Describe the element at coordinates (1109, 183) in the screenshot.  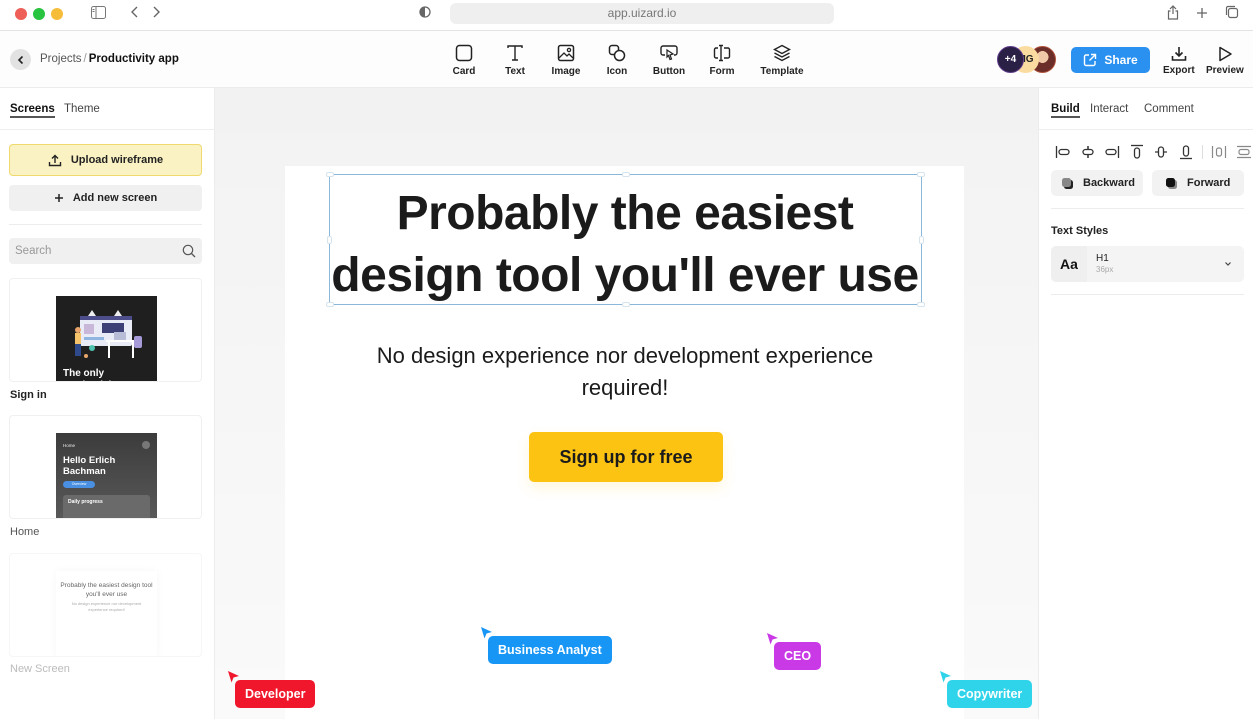
I see `backward-label: Backward` at that location.